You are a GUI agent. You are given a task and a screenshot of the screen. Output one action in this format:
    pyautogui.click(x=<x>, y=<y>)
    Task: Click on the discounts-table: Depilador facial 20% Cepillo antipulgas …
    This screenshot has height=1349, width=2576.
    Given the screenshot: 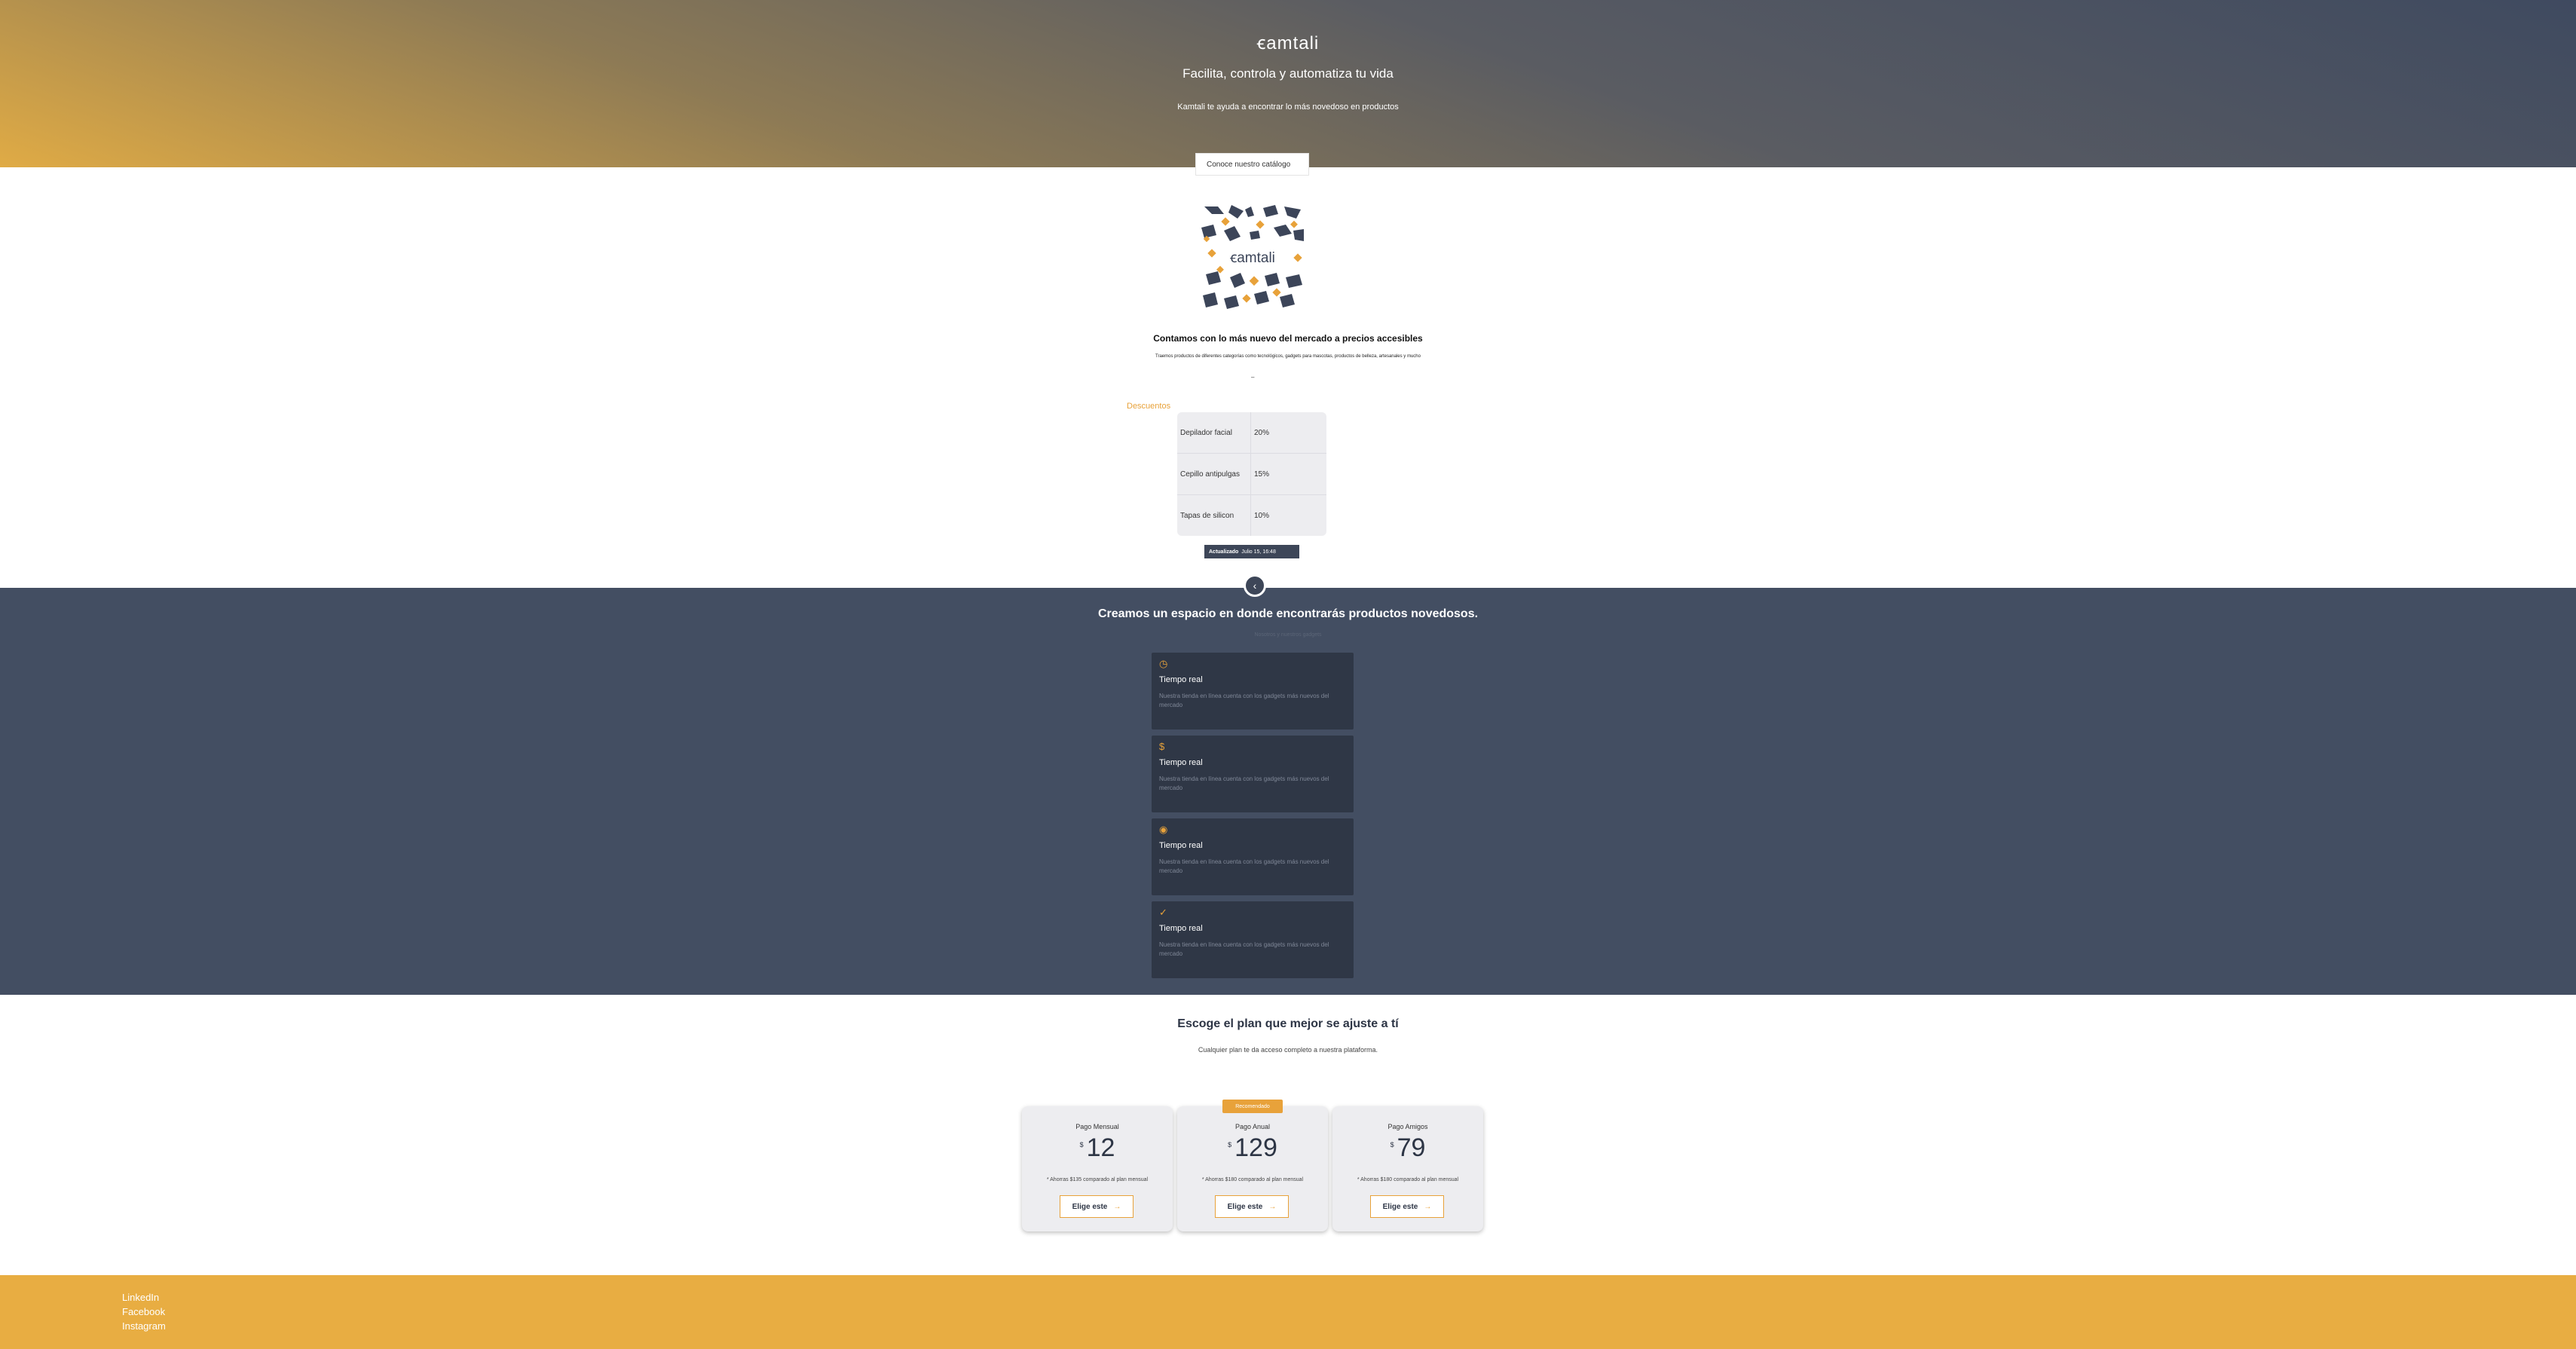 What is the action you would take?
    pyautogui.click(x=1251, y=474)
    